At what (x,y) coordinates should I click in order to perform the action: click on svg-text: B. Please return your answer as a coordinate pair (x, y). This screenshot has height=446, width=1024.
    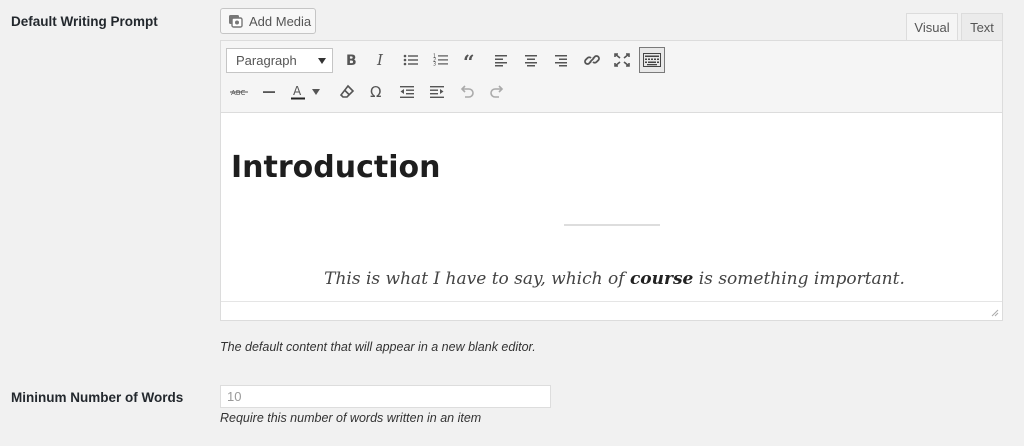
    Looking at the image, I should click on (351, 60).